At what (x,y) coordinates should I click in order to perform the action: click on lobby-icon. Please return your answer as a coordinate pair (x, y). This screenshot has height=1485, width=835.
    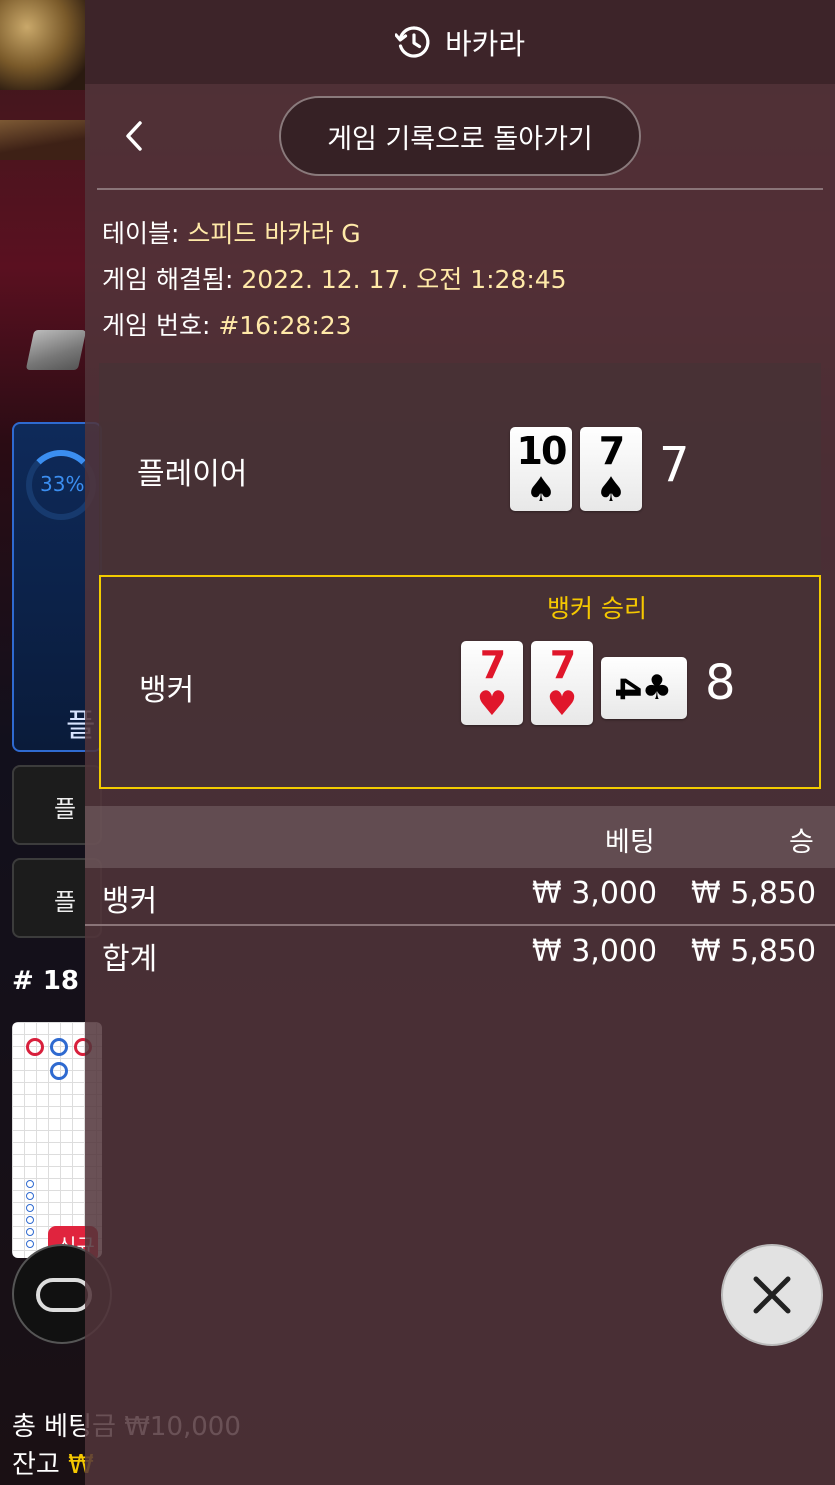
    Looking at the image, I should click on (64, 1295).